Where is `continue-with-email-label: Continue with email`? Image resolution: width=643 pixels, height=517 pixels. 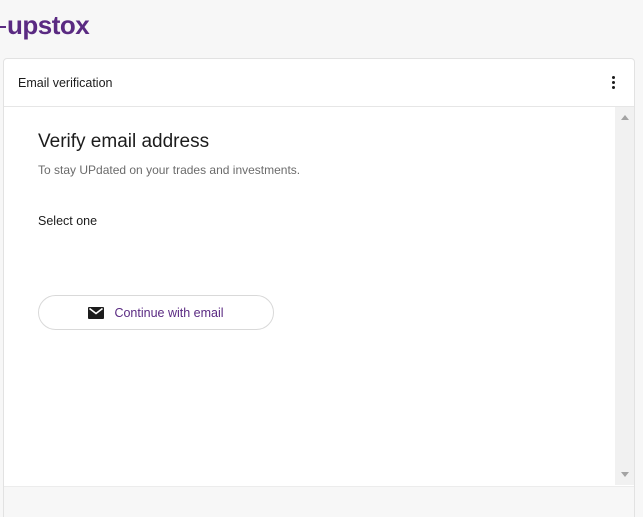 continue-with-email-label: Continue with email is located at coordinates (169, 312).